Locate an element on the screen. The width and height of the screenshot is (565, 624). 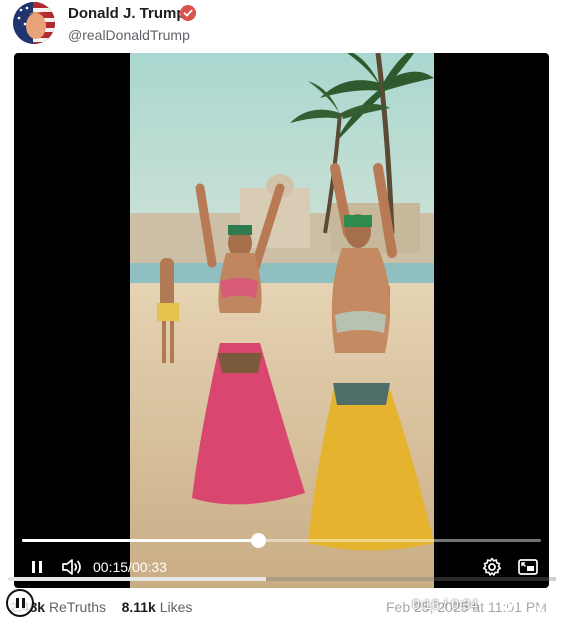
likes-count: 8.11k is located at coordinates (139, 607).